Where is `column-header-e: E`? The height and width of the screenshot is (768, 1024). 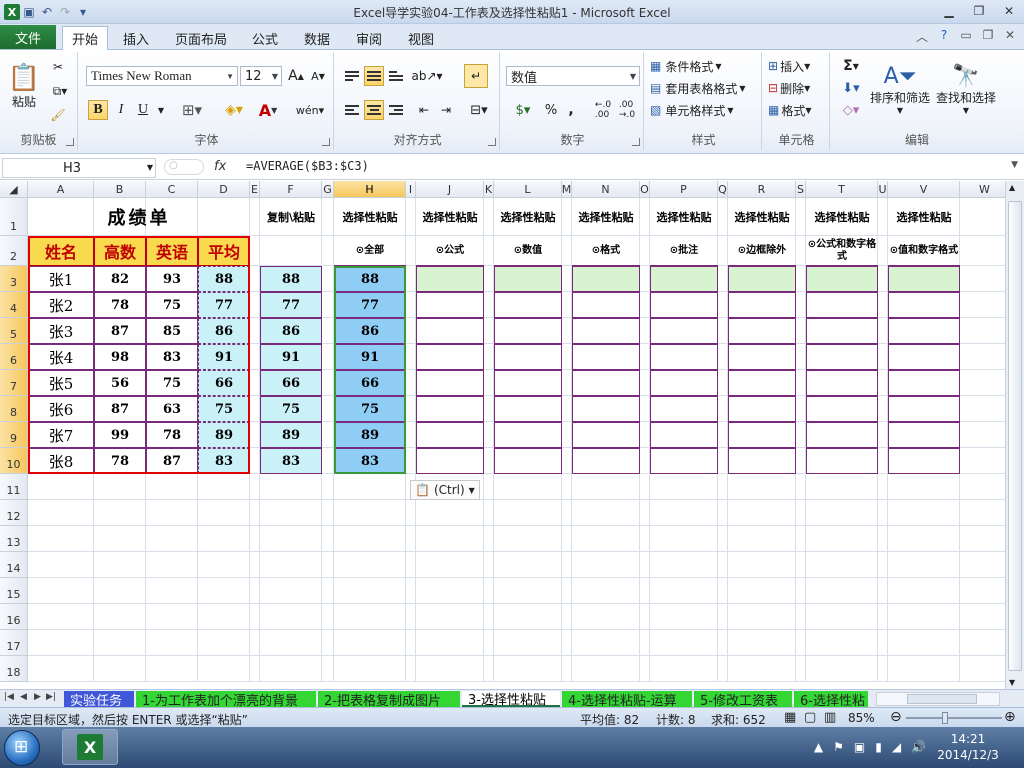 column-header-e: E is located at coordinates (255, 189).